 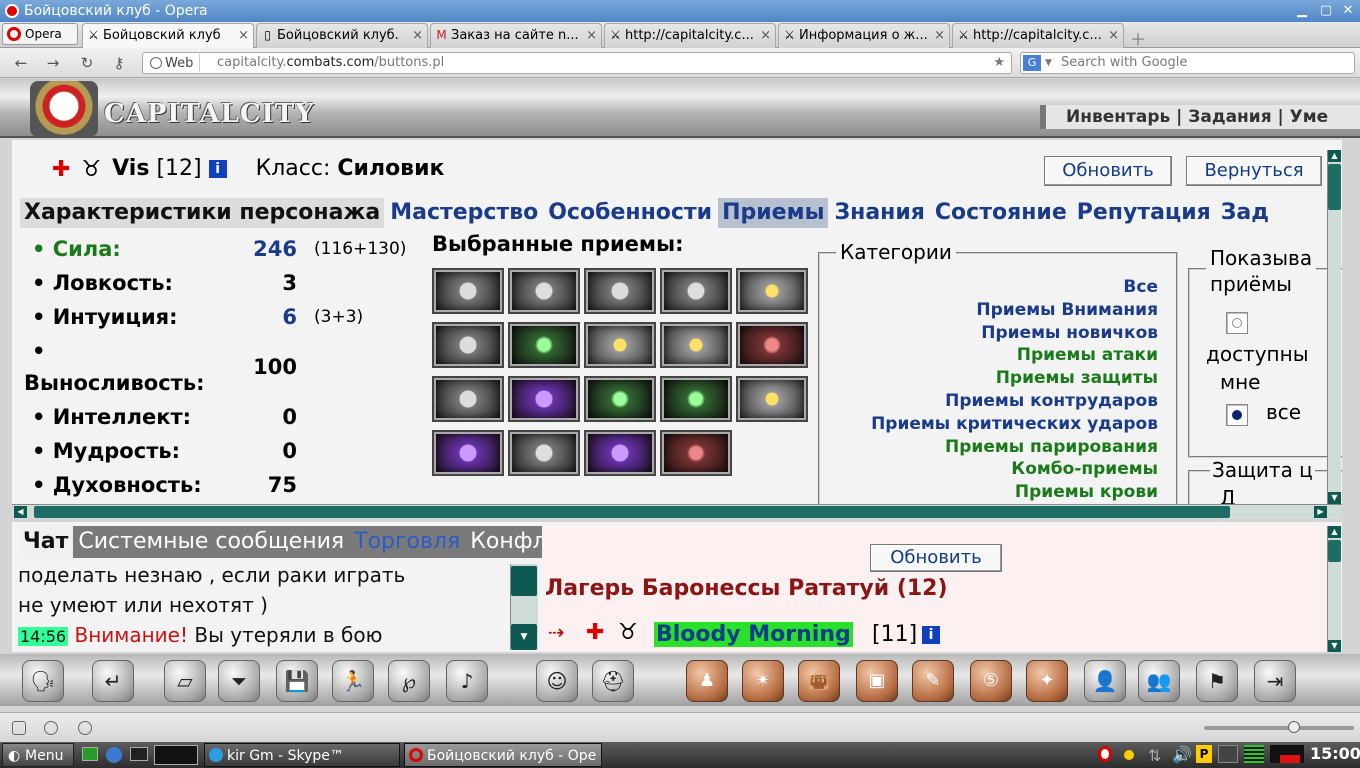 I want to click on chat-tab-chat: Чат, so click(x=46, y=542).